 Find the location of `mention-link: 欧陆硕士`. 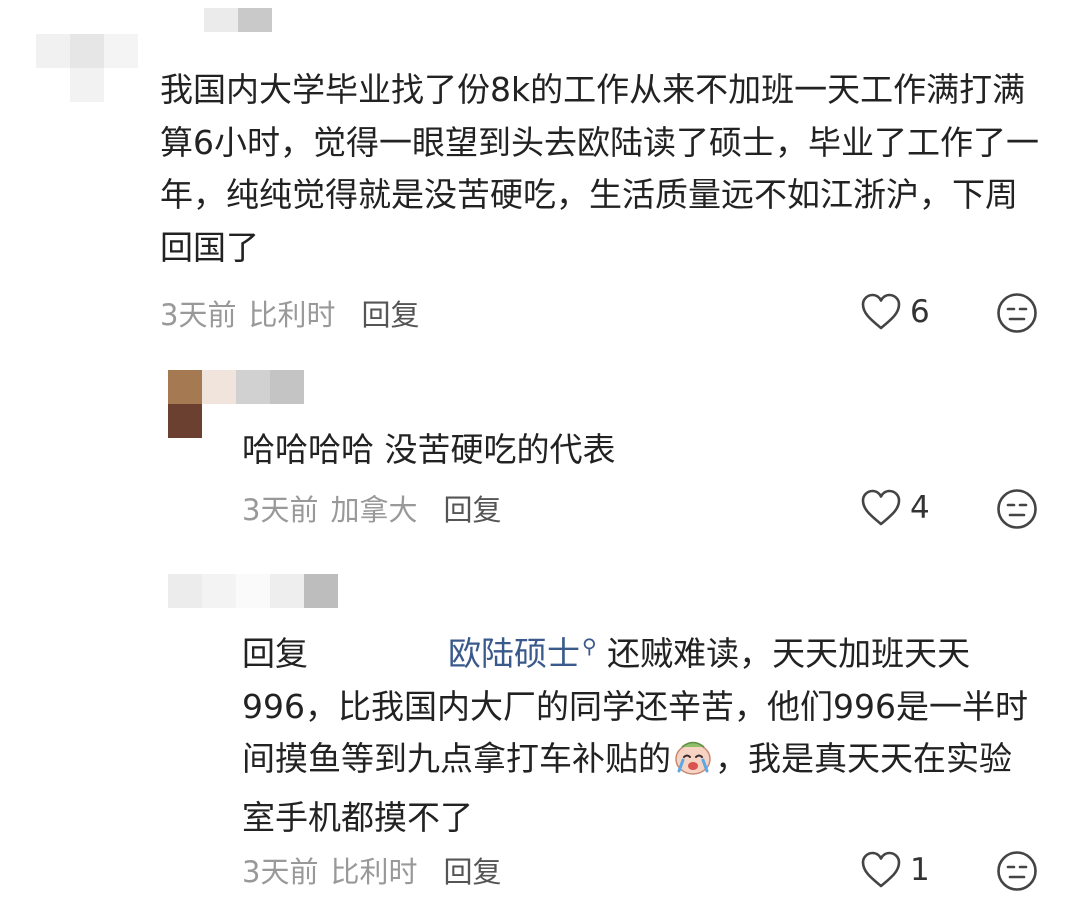

mention-link: 欧陆硕士 is located at coordinates (514, 653).